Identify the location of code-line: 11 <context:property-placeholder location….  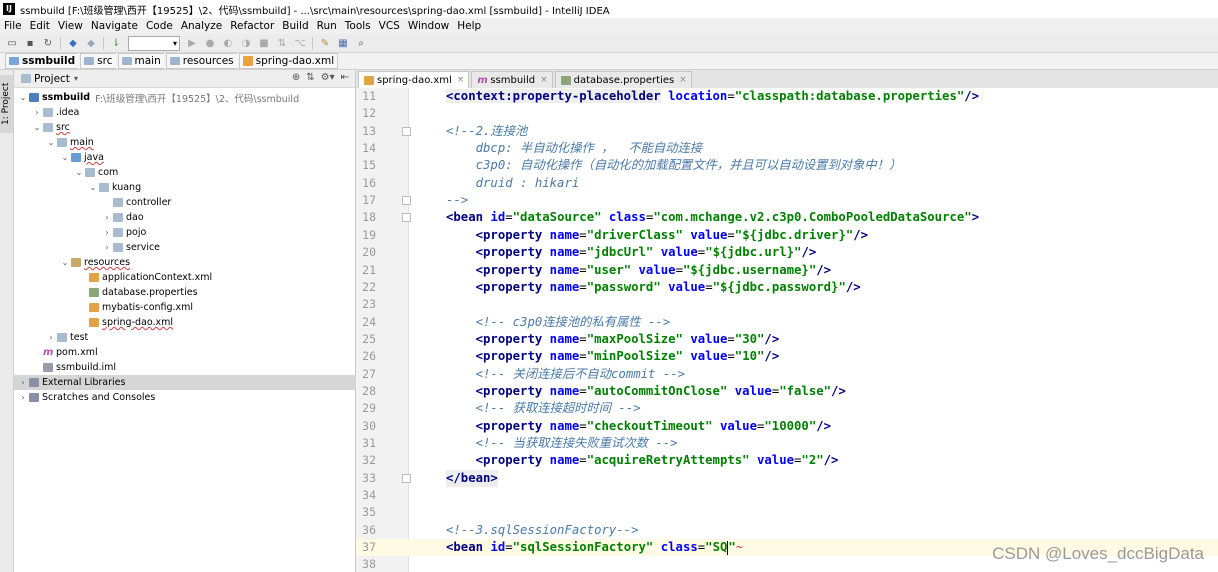
(787, 96).